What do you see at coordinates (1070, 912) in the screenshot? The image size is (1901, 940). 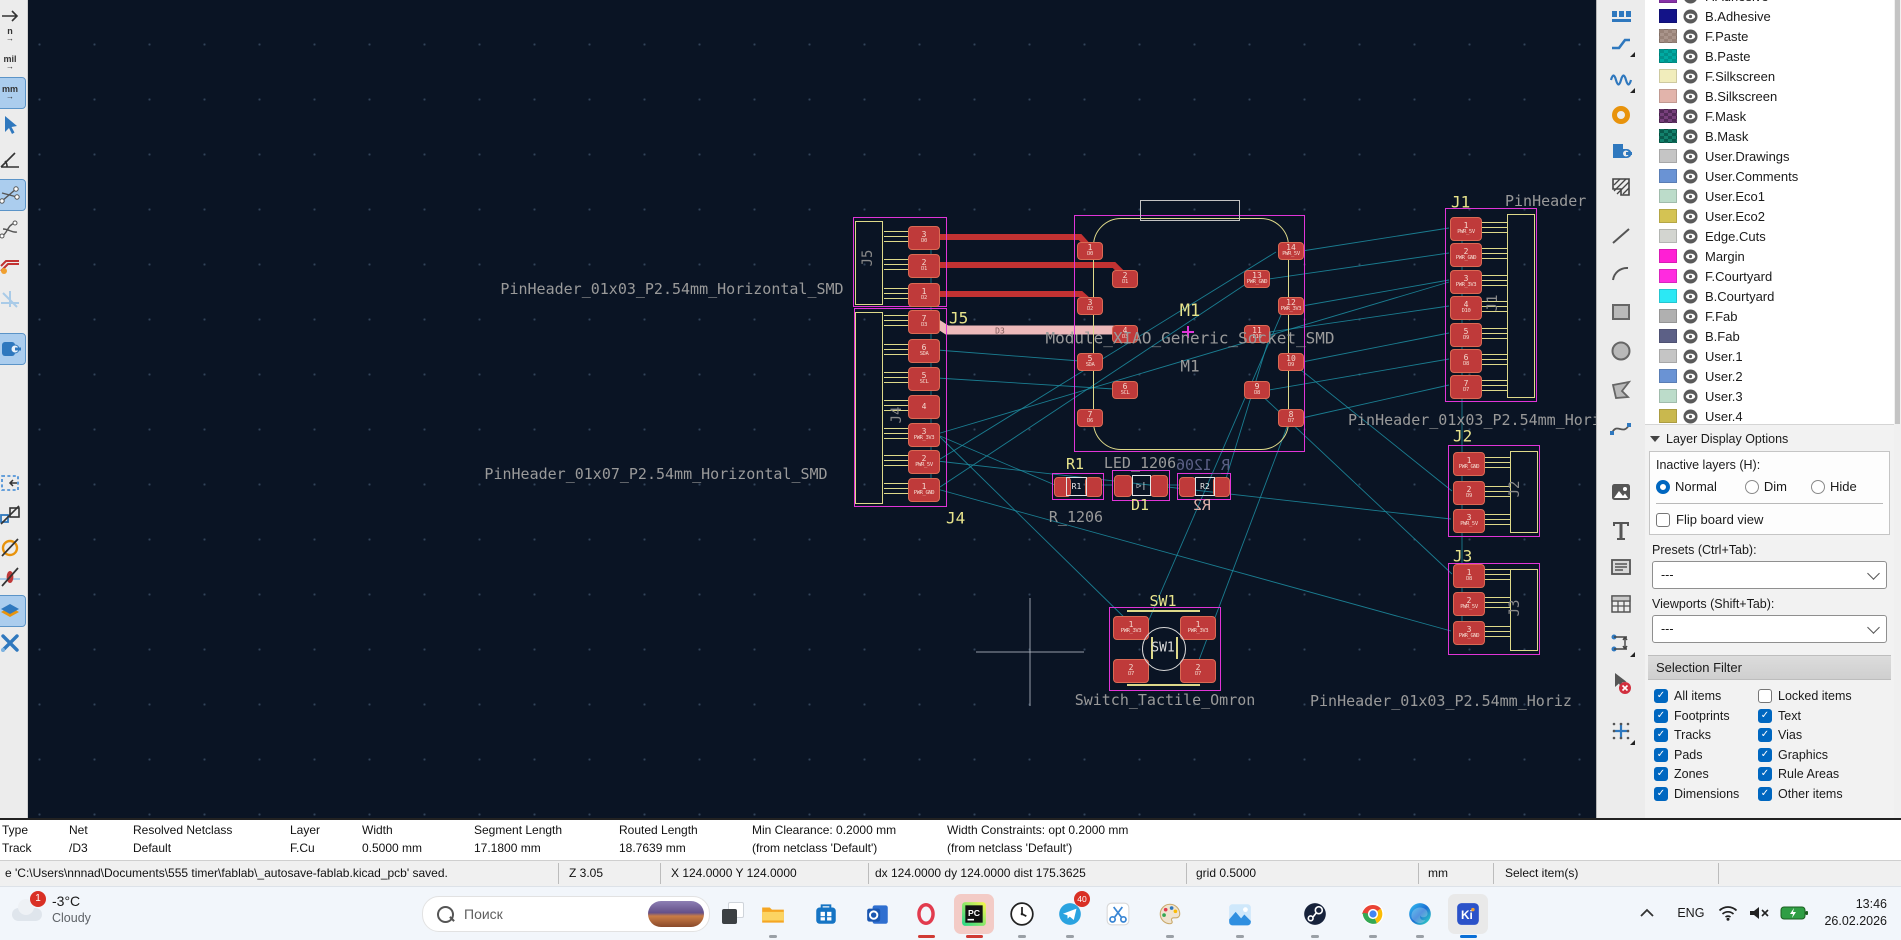 I see `telegram-icon: 40` at bounding box center [1070, 912].